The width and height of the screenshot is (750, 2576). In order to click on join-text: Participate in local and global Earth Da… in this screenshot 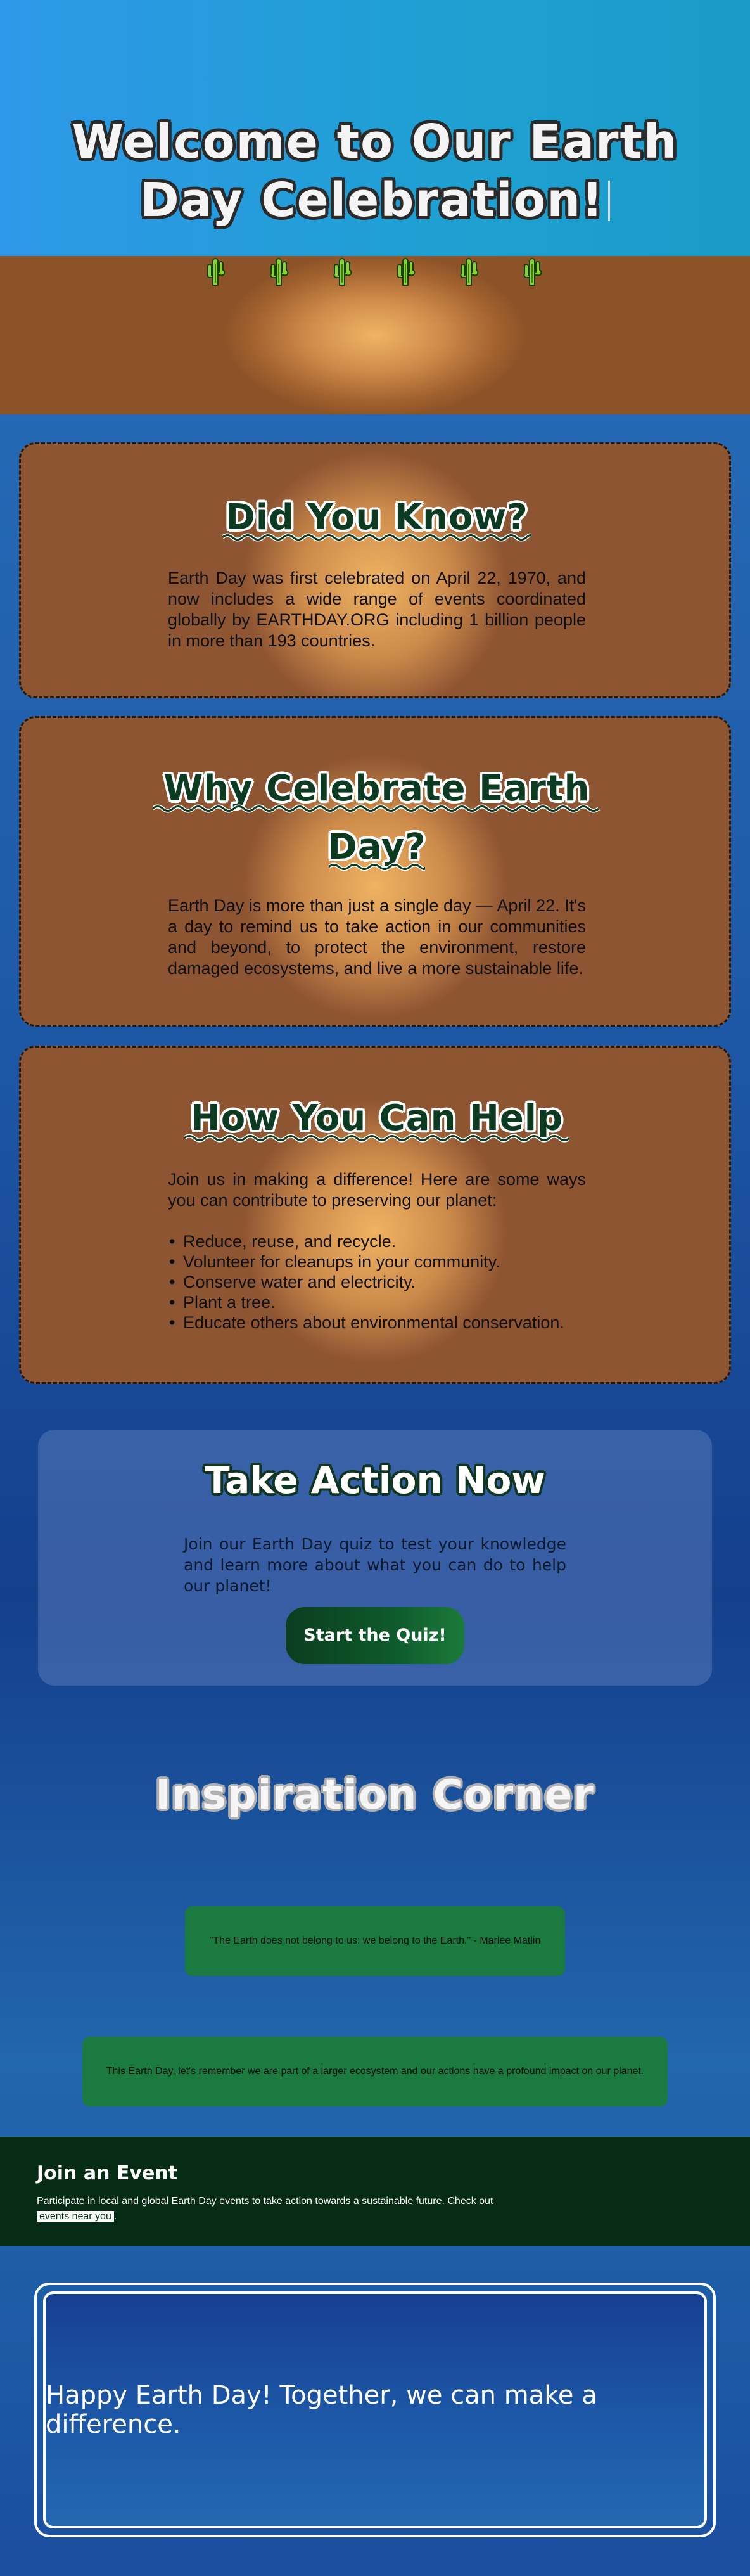, I will do `click(277, 2209)`.